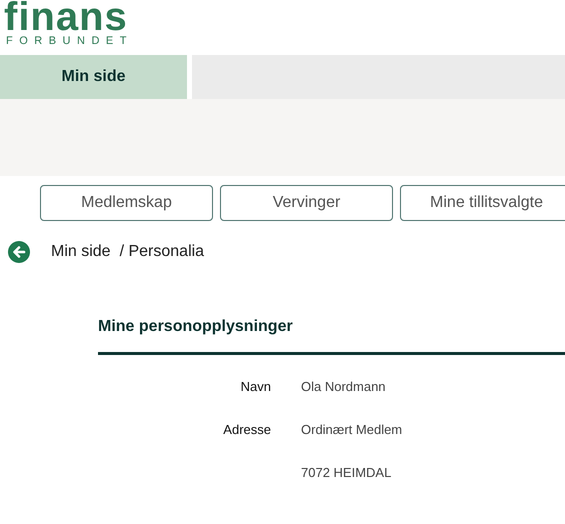 This screenshot has width=565, height=524. Describe the element at coordinates (126, 203) in the screenshot. I see `nav-button: Medlemskap` at that location.